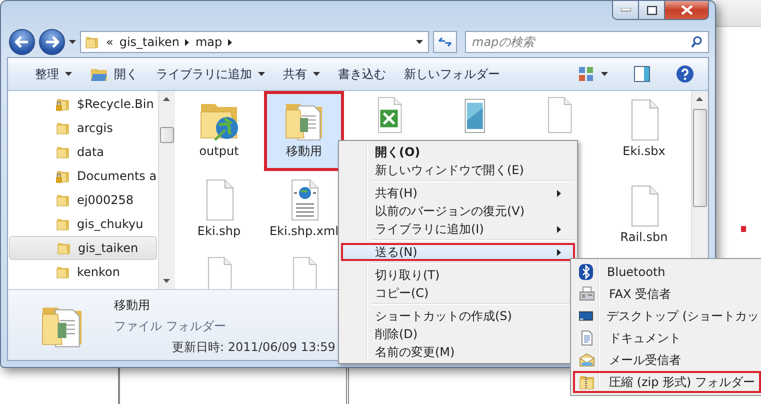 This screenshot has width=761, height=404. What do you see at coordinates (593, 74) in the screenshot?
I see `view-options-button` at bounding box center [593, 74].